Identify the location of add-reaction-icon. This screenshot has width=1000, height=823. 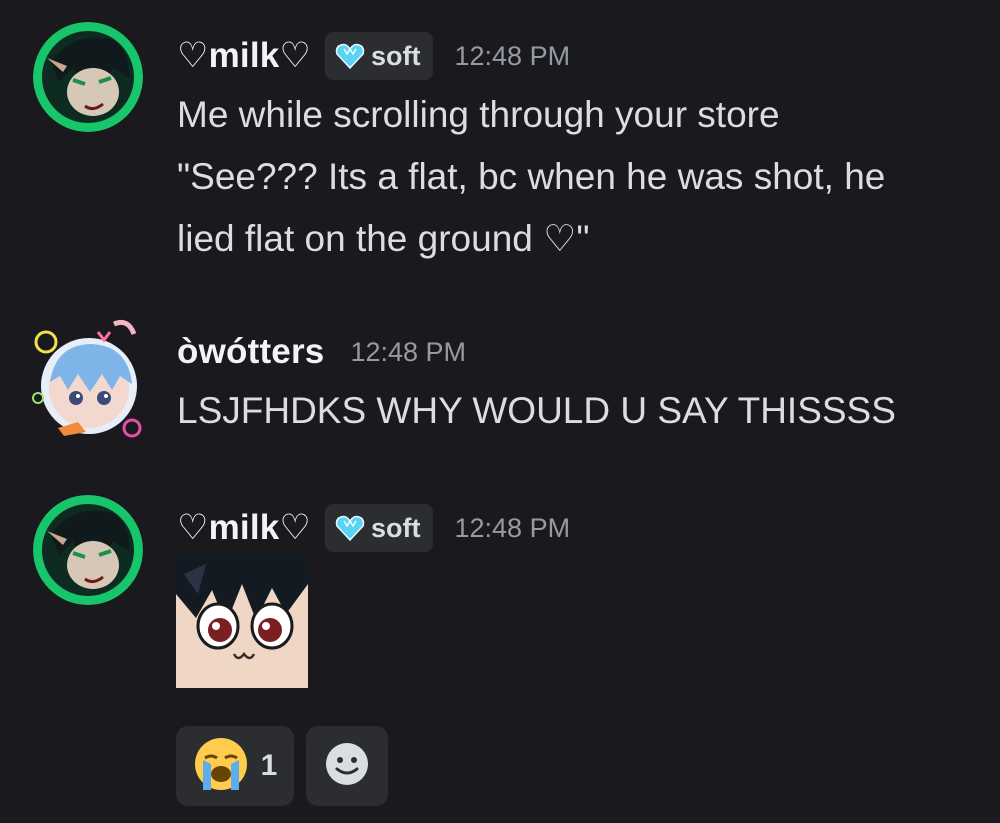
(347, 766).